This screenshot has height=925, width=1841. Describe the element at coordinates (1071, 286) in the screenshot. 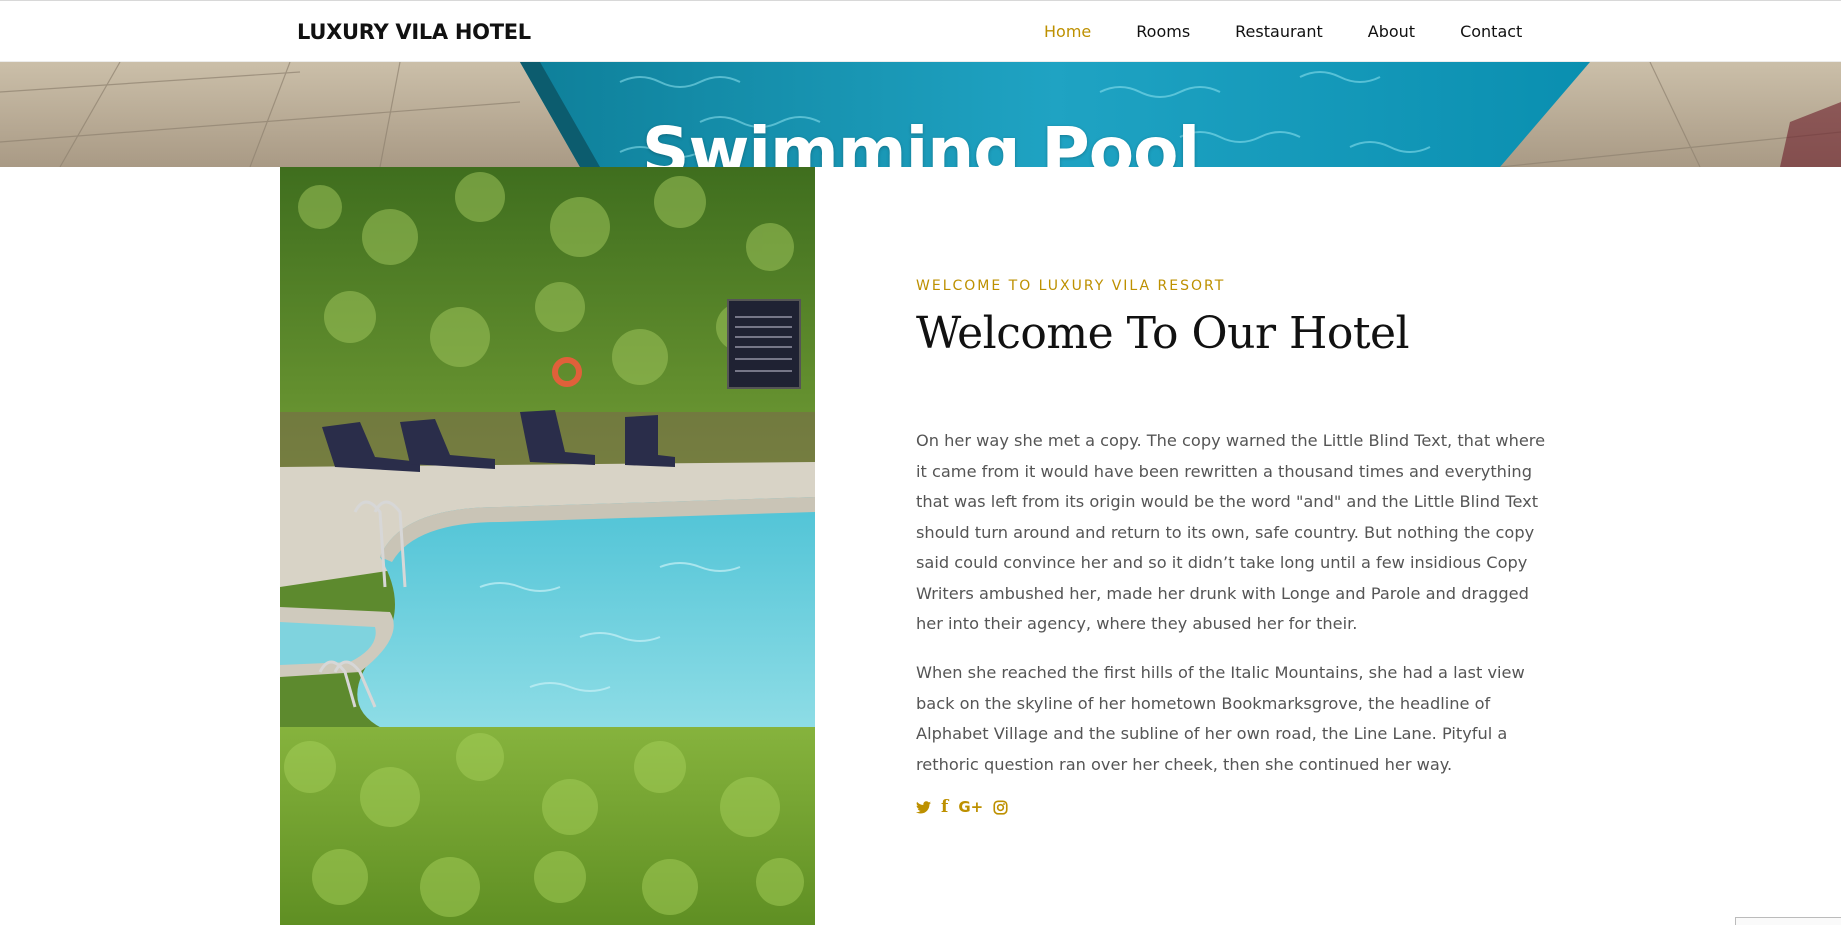

I see `section-subheading: WELCOME TO LUXURY VILA RESORT` at that location.